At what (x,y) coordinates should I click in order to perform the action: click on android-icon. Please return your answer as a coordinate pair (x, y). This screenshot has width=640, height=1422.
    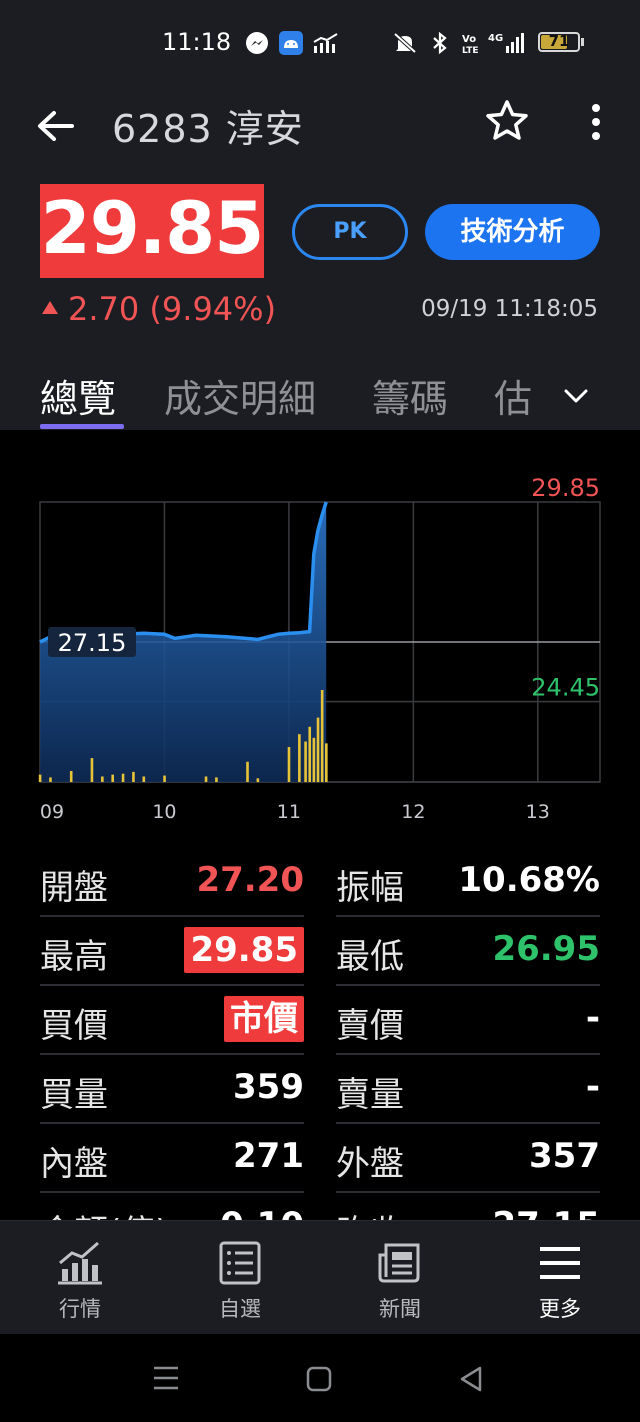
    Looking at the image, I should click on (291, 43).